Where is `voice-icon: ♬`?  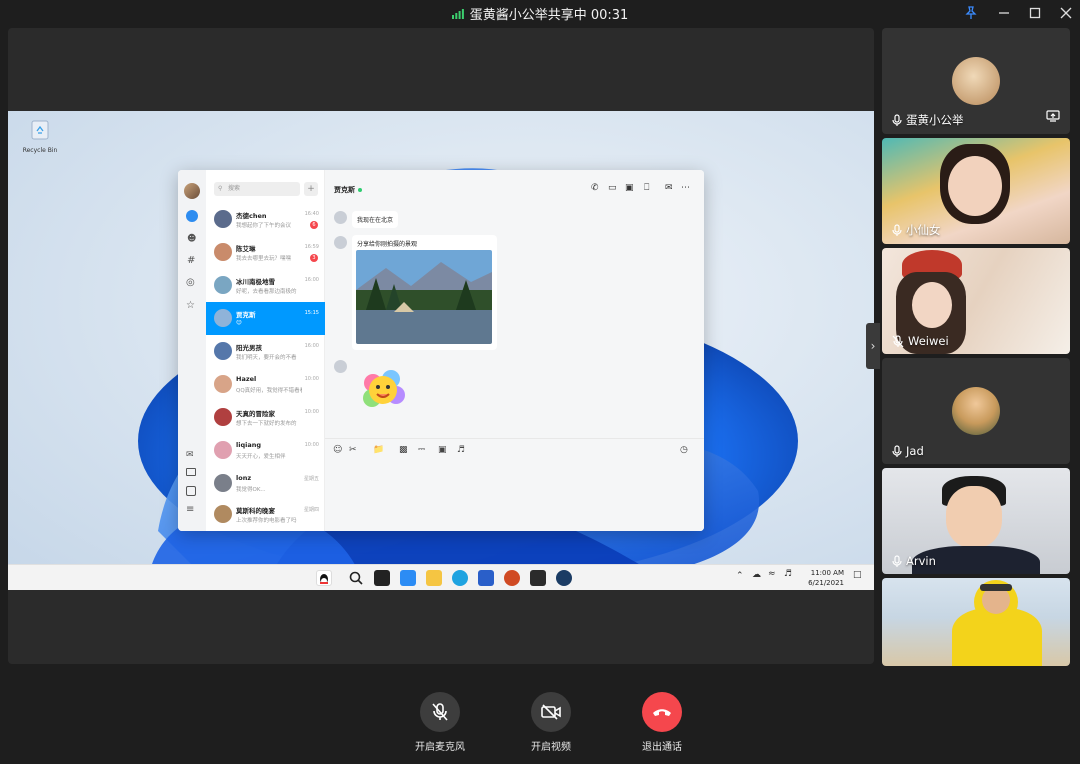
voice-icon: ♬ is located at coordinates (461, 450).